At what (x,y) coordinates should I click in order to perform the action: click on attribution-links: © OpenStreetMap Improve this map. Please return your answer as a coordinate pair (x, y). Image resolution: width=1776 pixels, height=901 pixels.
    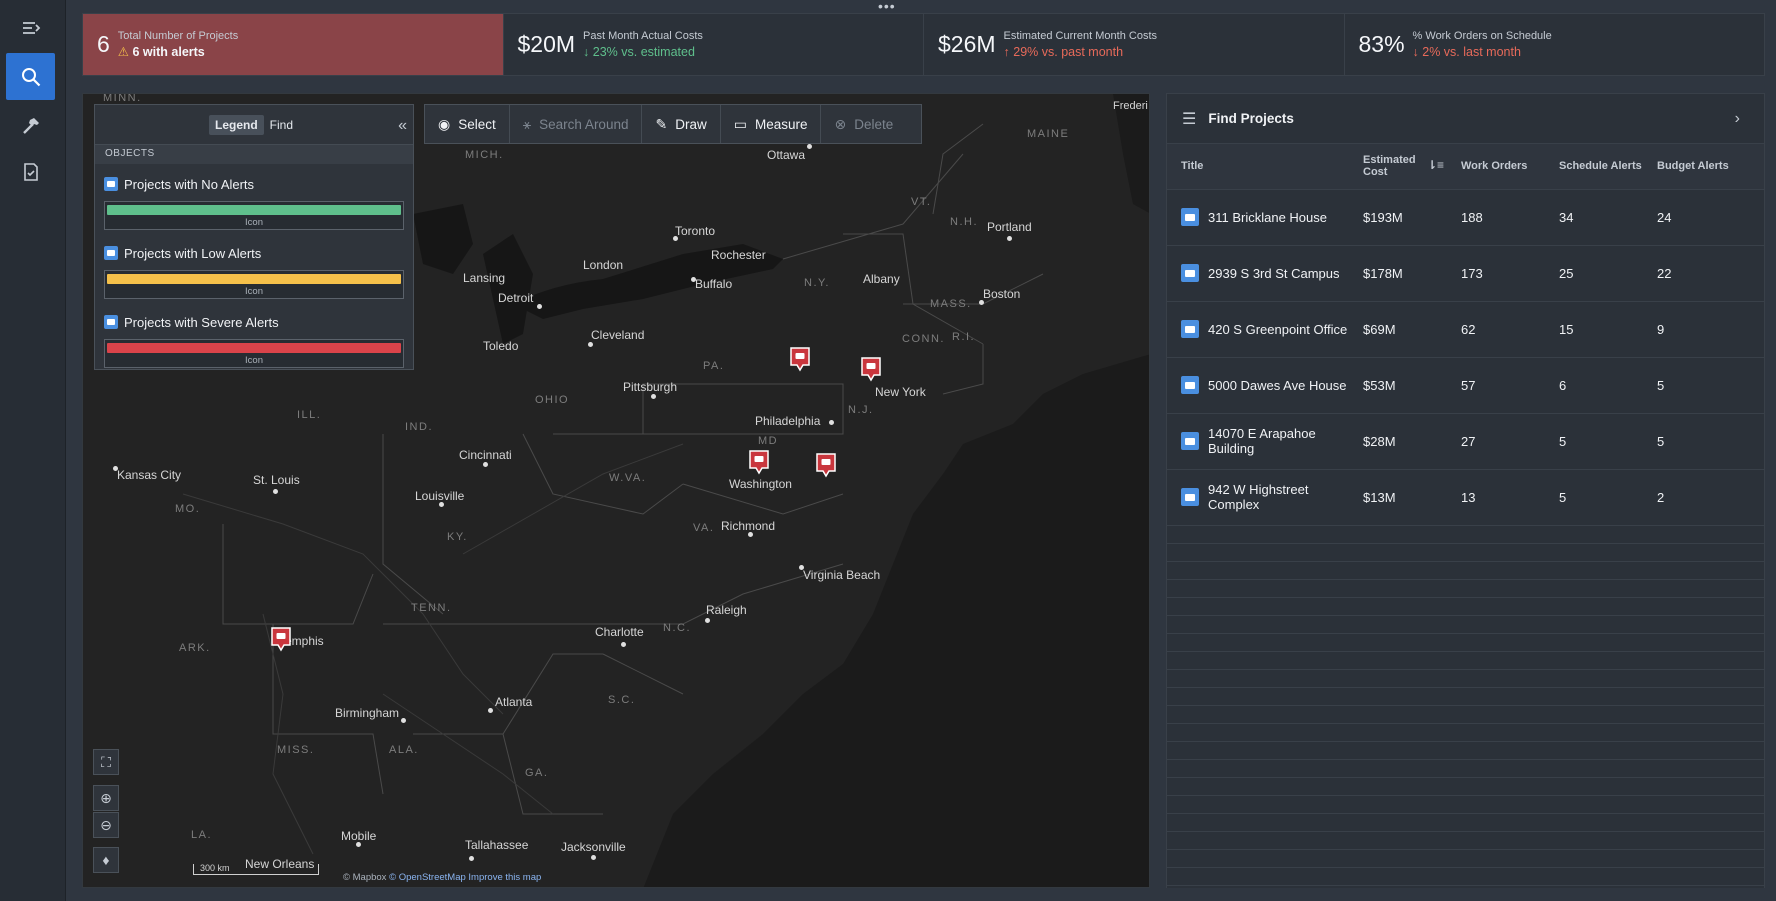
    Looking at the image, I should click on (465, 877).